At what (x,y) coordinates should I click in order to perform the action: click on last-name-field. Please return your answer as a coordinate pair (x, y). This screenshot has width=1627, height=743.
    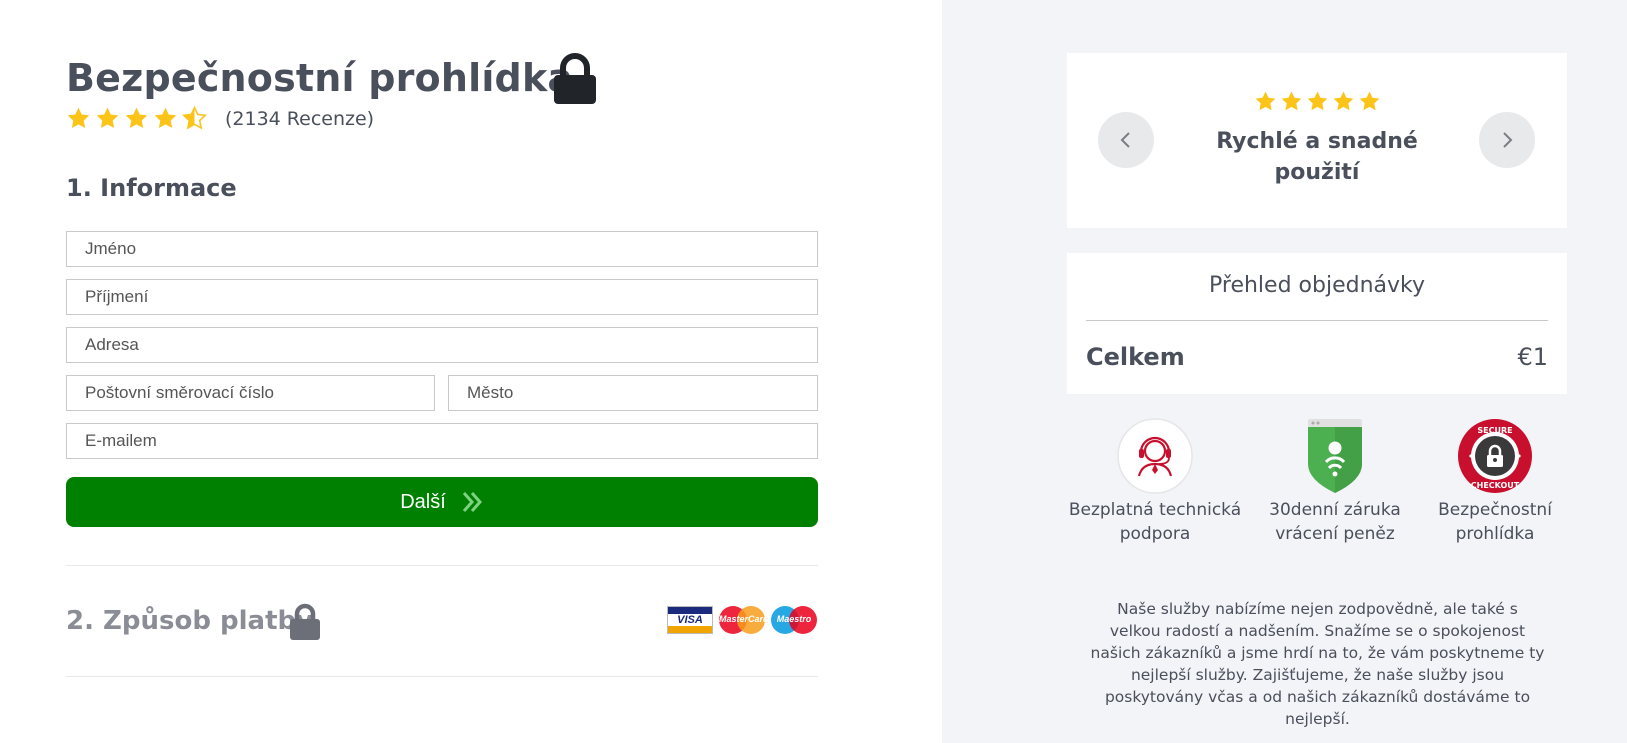
    Looking at the image, I should click on (442, 297).